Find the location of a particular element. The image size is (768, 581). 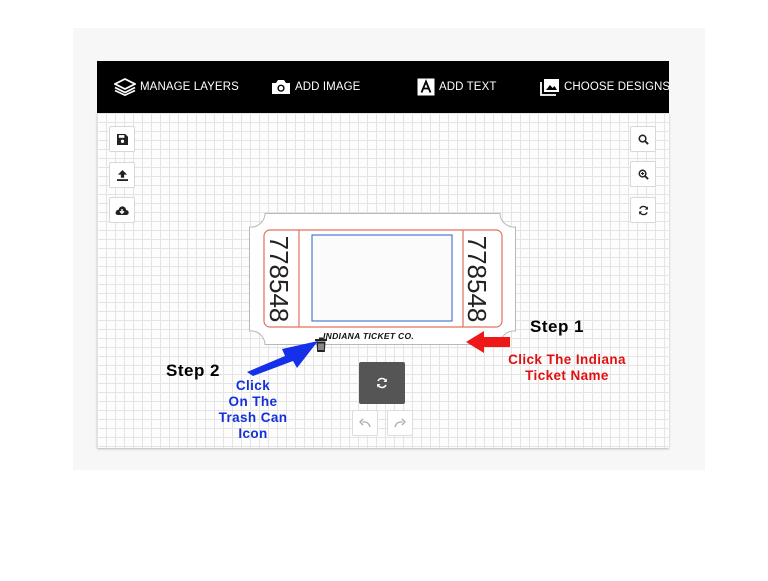

add-image-button: ADD IMAGE is located at coordinates (315, 87).